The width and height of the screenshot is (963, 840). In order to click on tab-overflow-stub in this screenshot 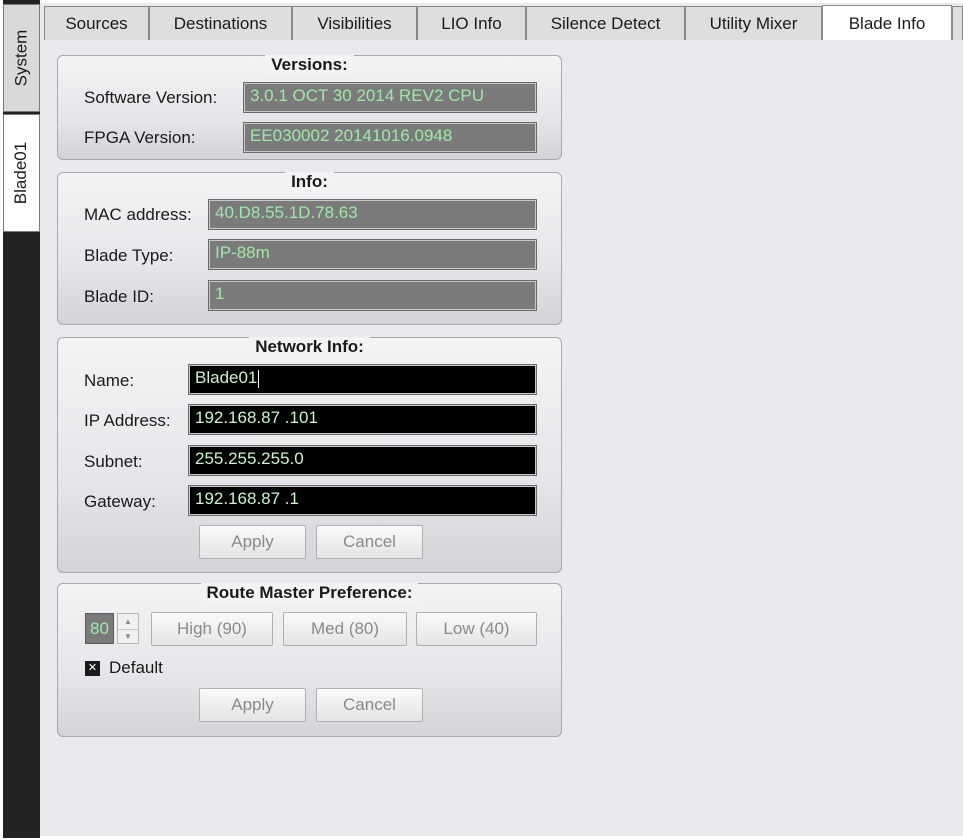, I will do `click(957, 23)`.